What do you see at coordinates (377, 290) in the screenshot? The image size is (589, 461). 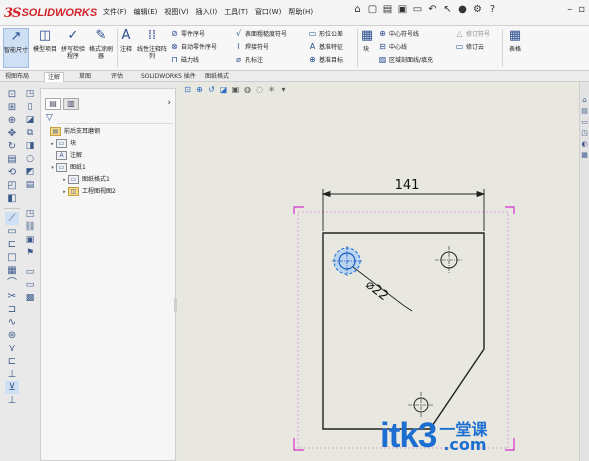 I see `hole-dimension-text: ⌀22` at bounding box center [377, 290].